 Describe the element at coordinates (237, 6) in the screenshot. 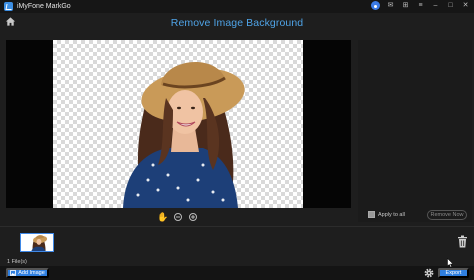

I see `title-bar: iMyFone MarkGo ✉ ⊞ ≡ – □ ✕` at that location.